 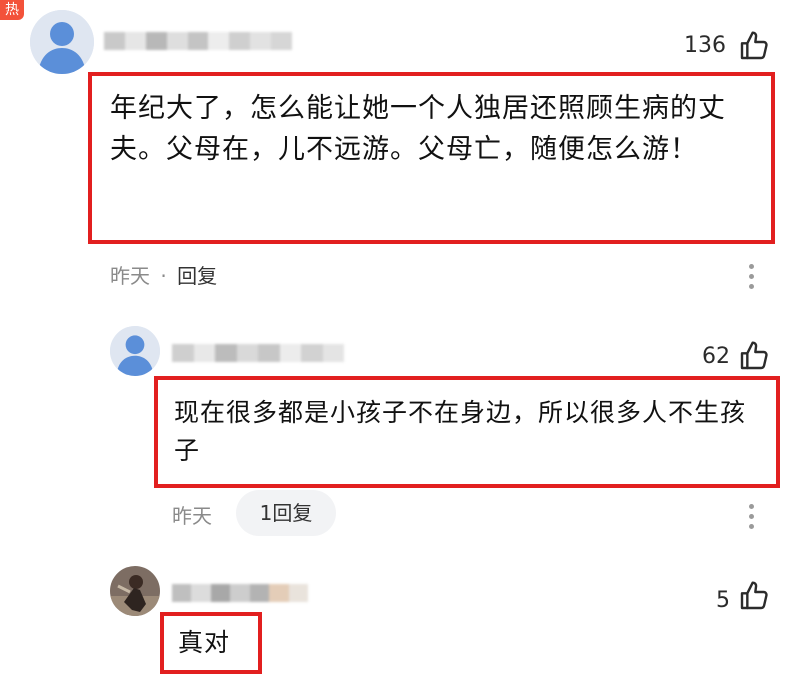 I want to click on comment-meta: 昨天 · 回复, so click(x=163, y=274).